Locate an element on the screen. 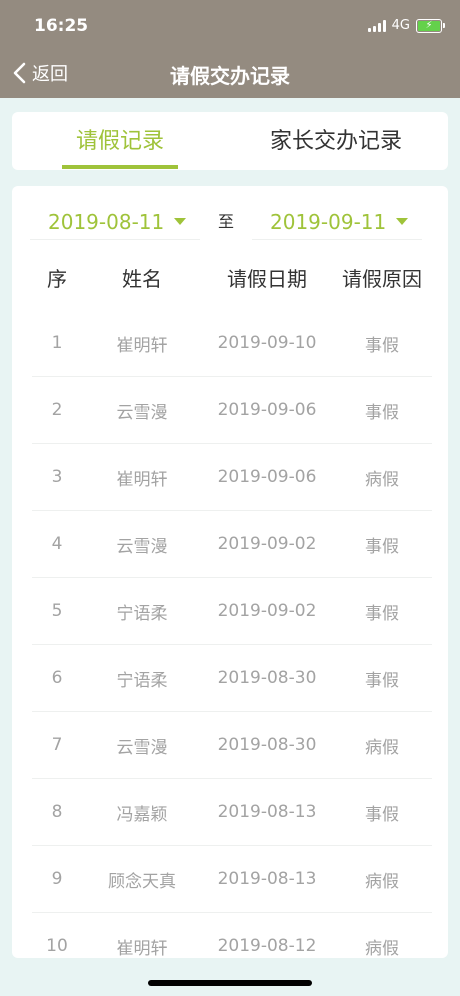  table-row: 1 崔明轩 2019-09-10 事假 is located at coordinates (232, 343).